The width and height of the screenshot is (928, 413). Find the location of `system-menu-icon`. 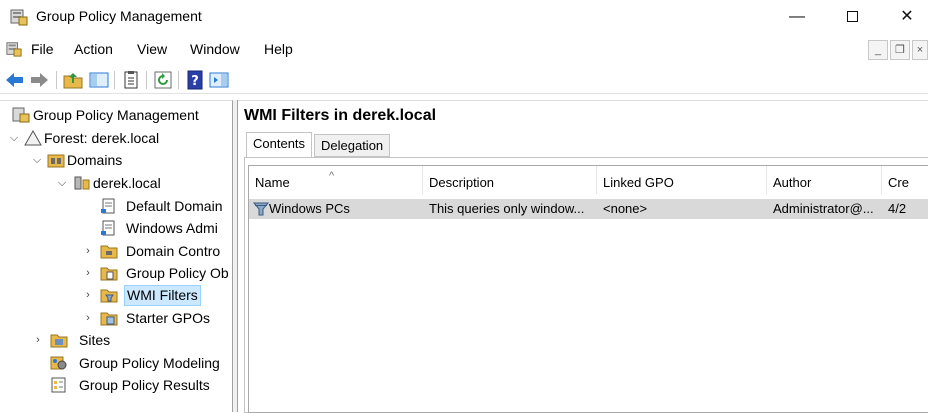

system-menu-icon is located at coordinates (14, 49).